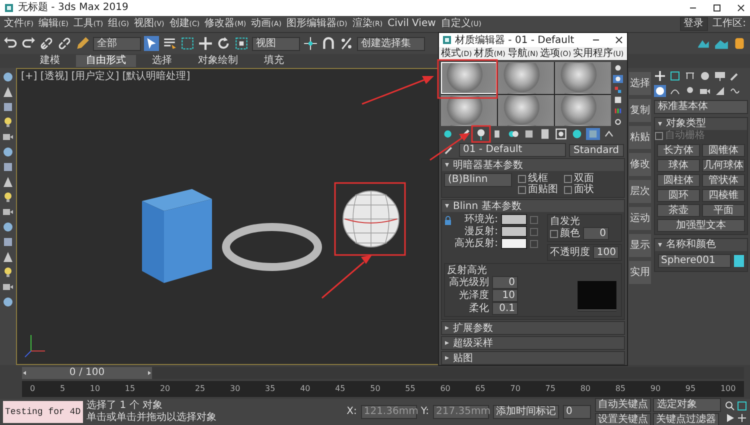  Describe the element at coordinates (596, 233) in the screenshot. I see `self-illum-spinner: 0` at that location.